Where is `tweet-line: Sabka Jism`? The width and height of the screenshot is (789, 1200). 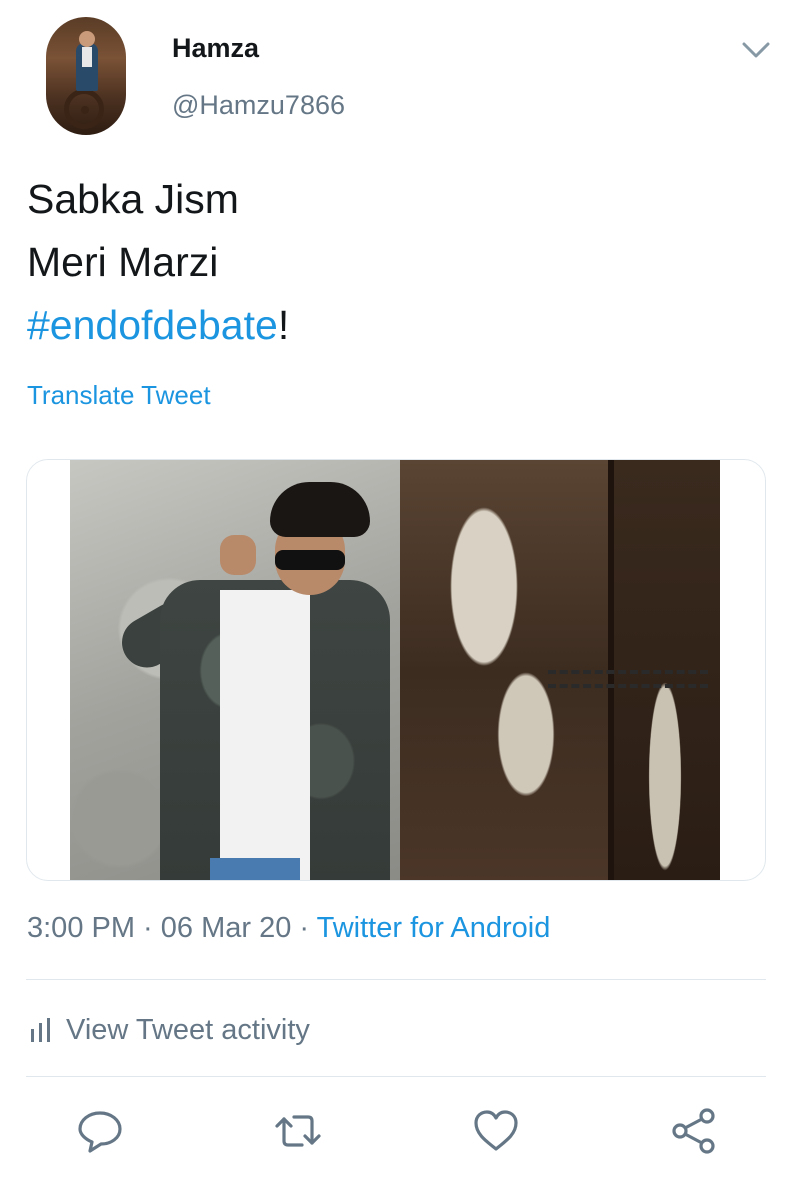
tweet-line: Sabka Jism is located at coordinates (133, 199).